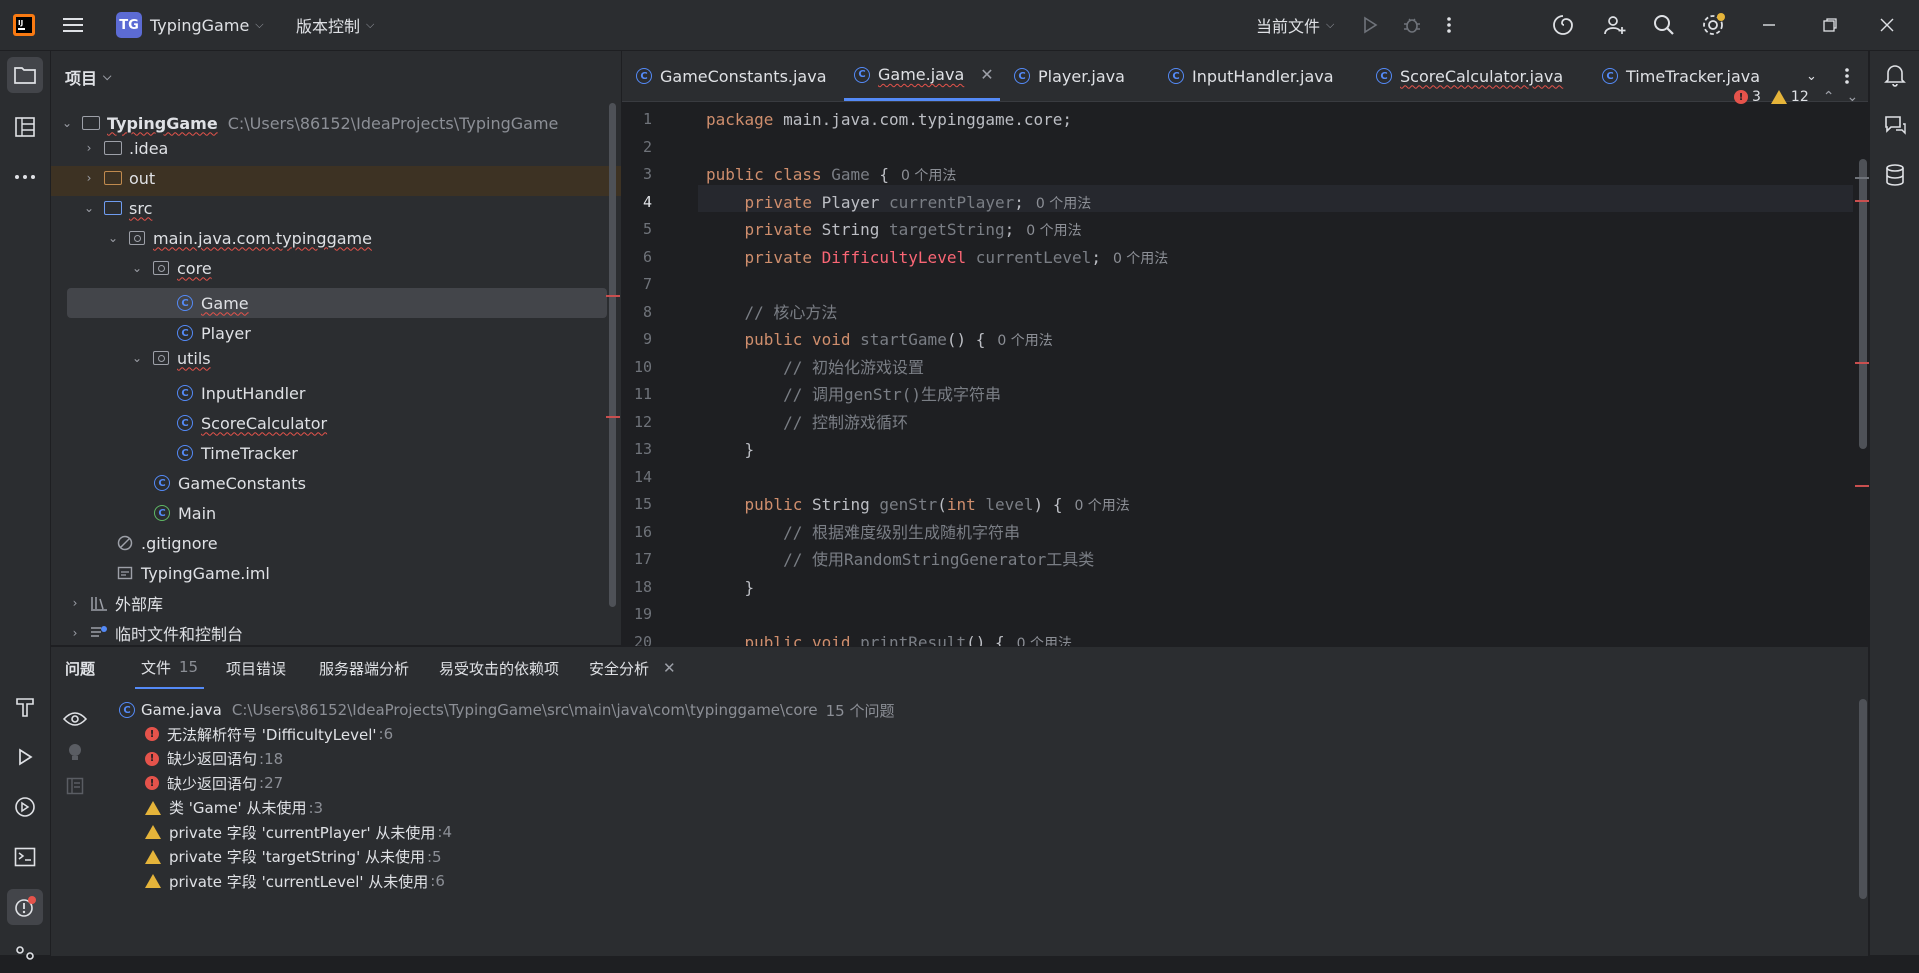  What do you see at coordinates (25, 707) in the screenshot?
I see `build-icon` at bounding box center [25, 707].